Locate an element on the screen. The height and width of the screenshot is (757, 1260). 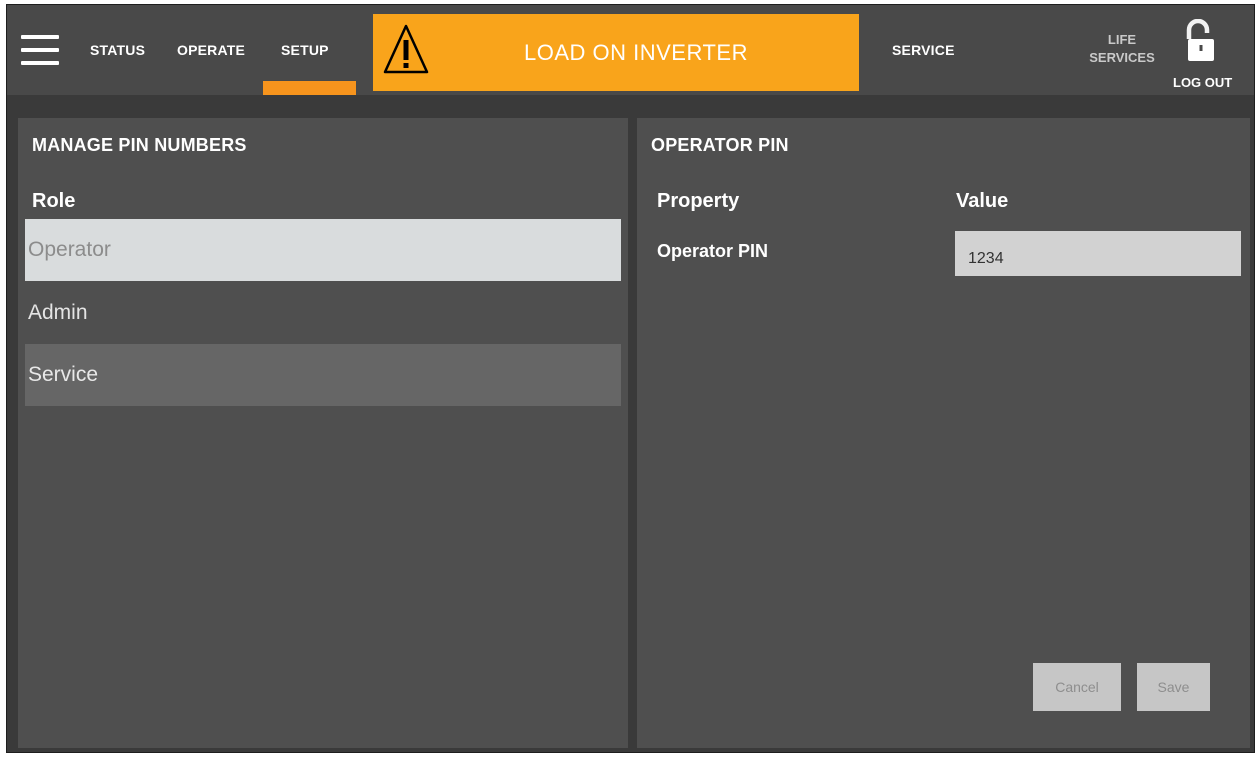
role-row-admin: Admin is located at coordinates (323, 313).